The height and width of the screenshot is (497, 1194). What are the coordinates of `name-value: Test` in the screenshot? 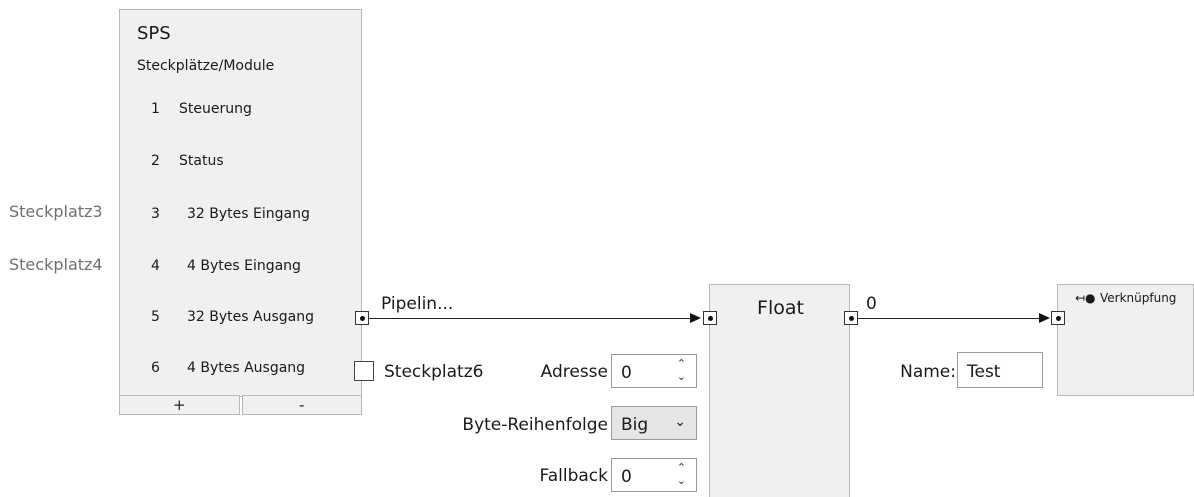 It's located at (984, 372).